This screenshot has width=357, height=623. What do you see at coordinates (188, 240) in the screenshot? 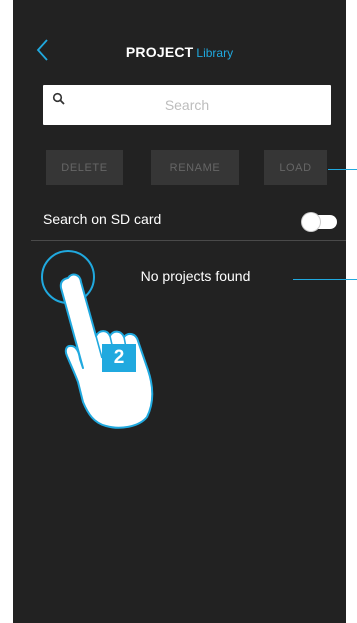
I see `divider` at bounding box center [188, 240].